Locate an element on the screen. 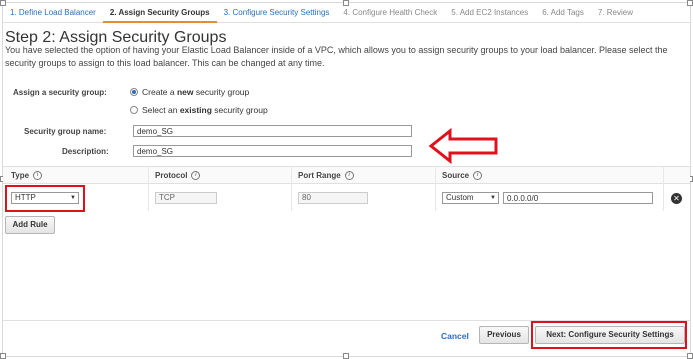 This screenshot has width=693, height=359. column-port-range: Port Range i is located at coordinates (326, 175).